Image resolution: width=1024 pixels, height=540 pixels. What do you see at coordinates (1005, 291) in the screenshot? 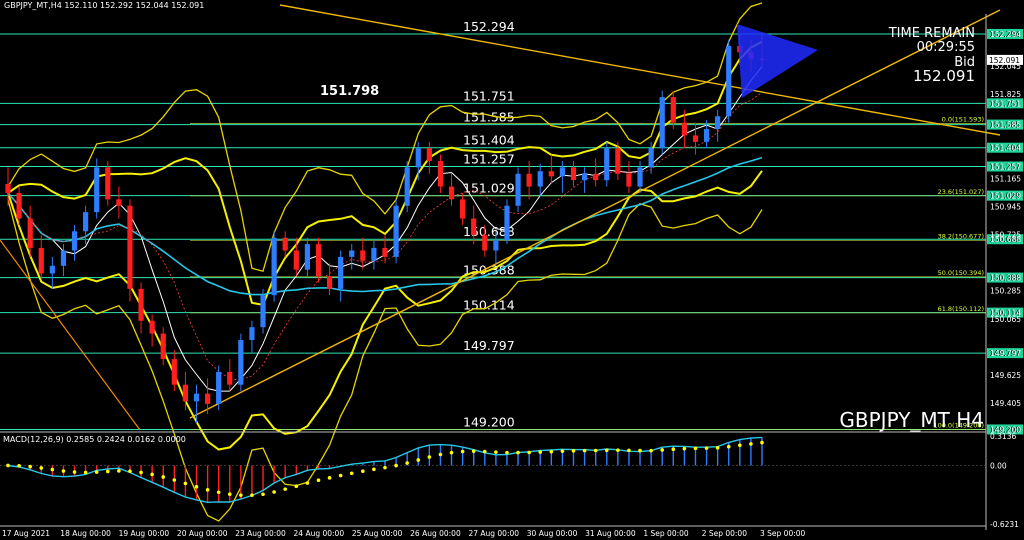
I see `price-tick-label: 150.285` at bounding box center [1005, 291].